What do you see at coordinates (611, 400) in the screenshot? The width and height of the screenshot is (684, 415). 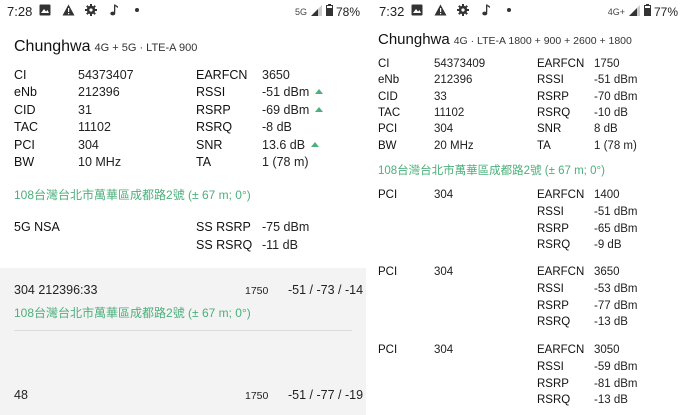 I see `neighbor-field-value: -13 dB` at bounding box center [611, 400].